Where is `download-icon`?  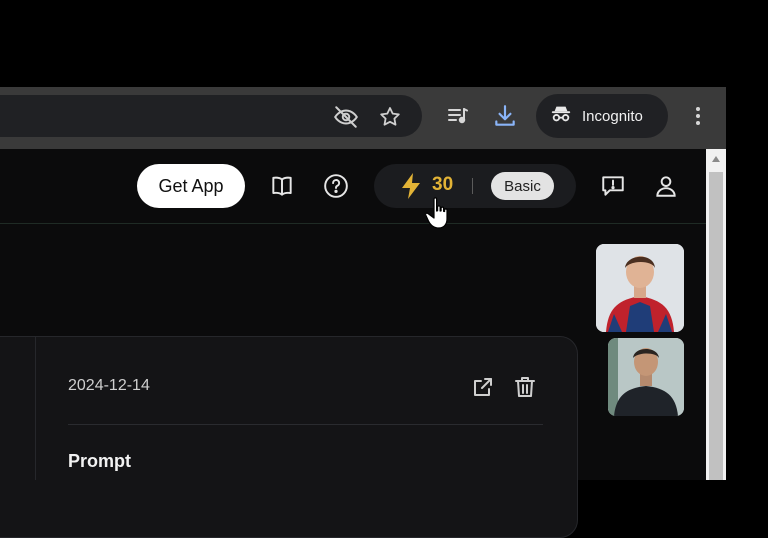
download-icon is located at coordinates (505, 116).